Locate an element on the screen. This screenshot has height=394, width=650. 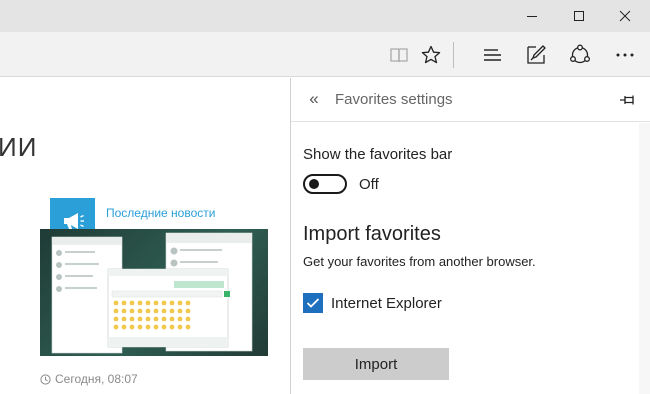
reading-view-button is located at coordinates (399, 55).